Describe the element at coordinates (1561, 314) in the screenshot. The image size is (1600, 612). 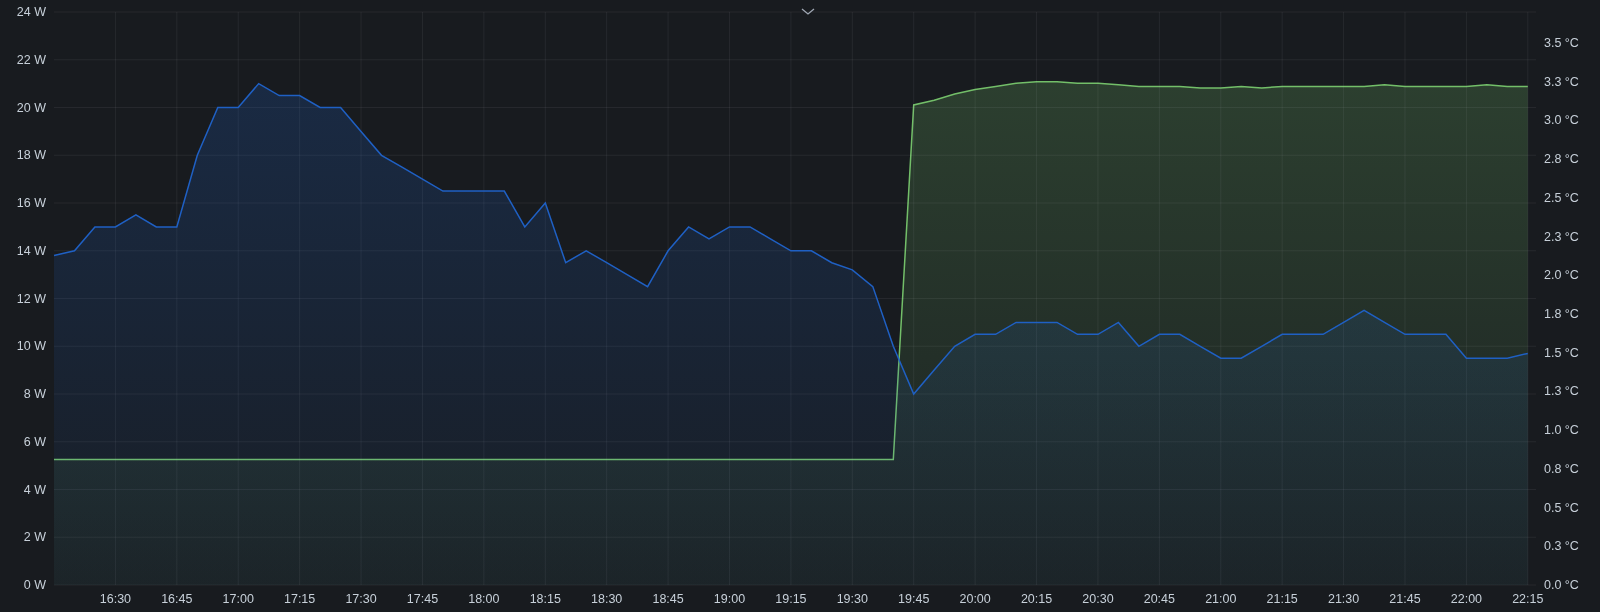
I see `axis-tick-label: 1.8 °C` at that location.